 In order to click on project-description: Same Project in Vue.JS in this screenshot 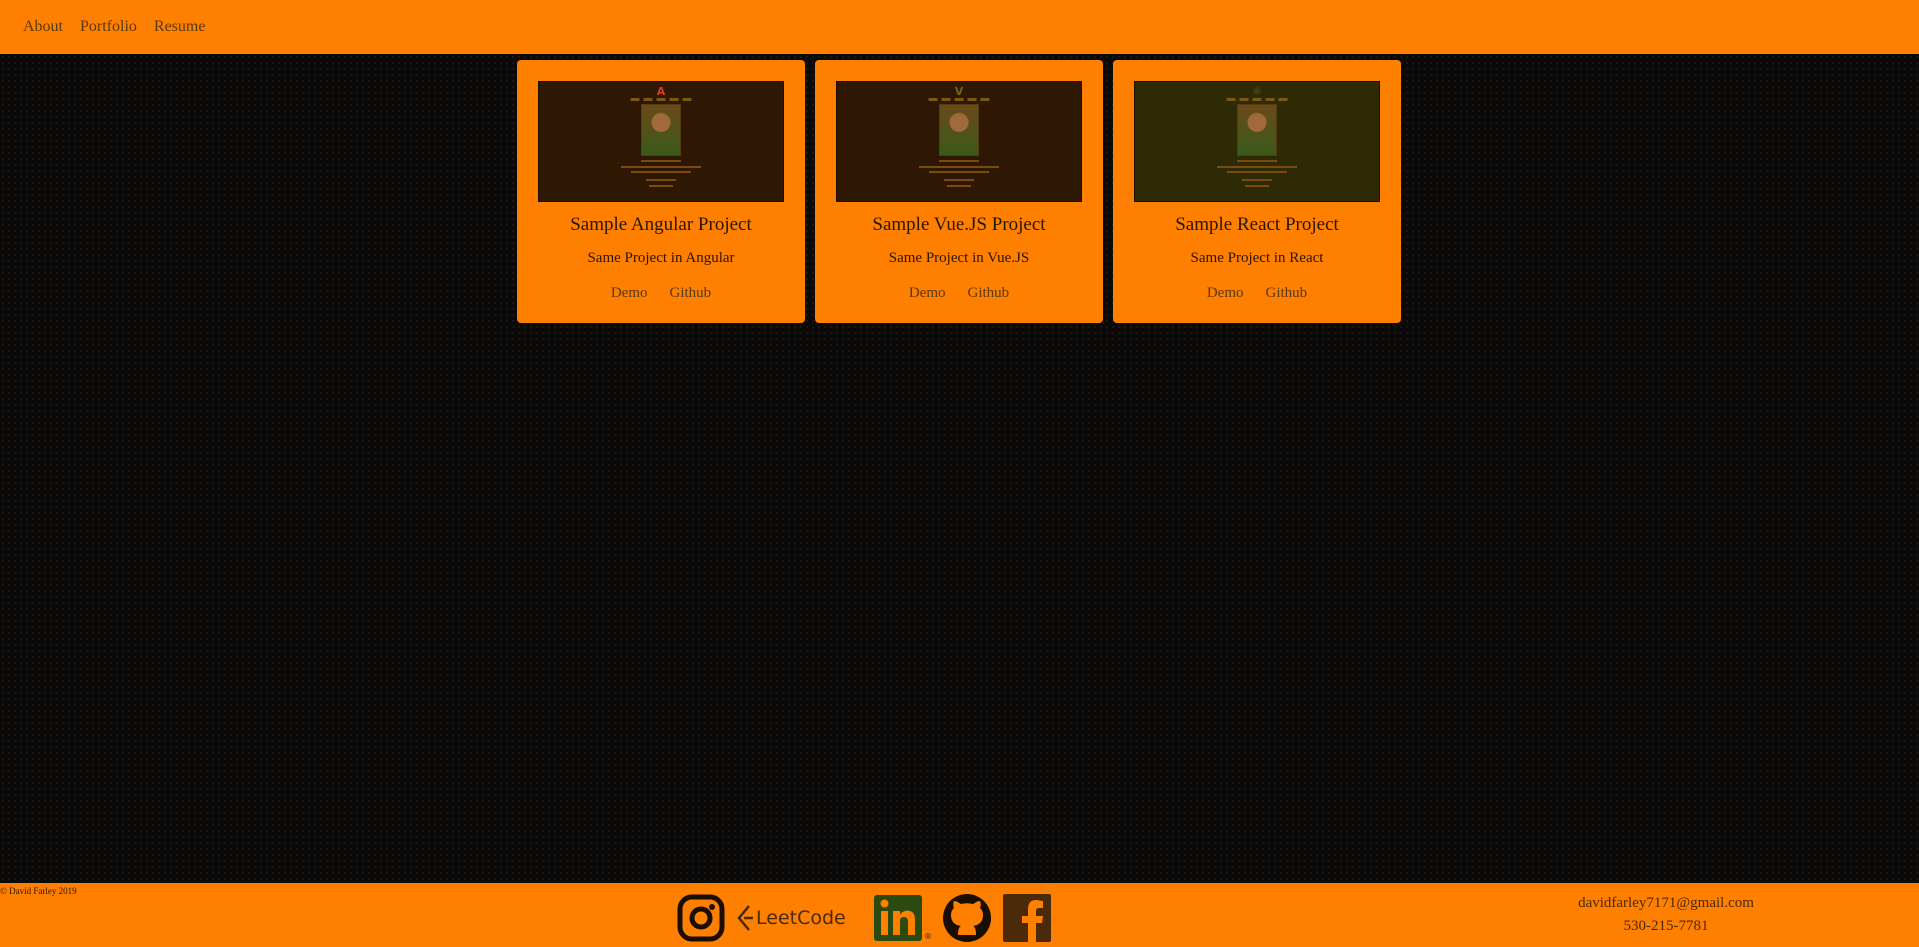, I will do `click(959, 258)`.